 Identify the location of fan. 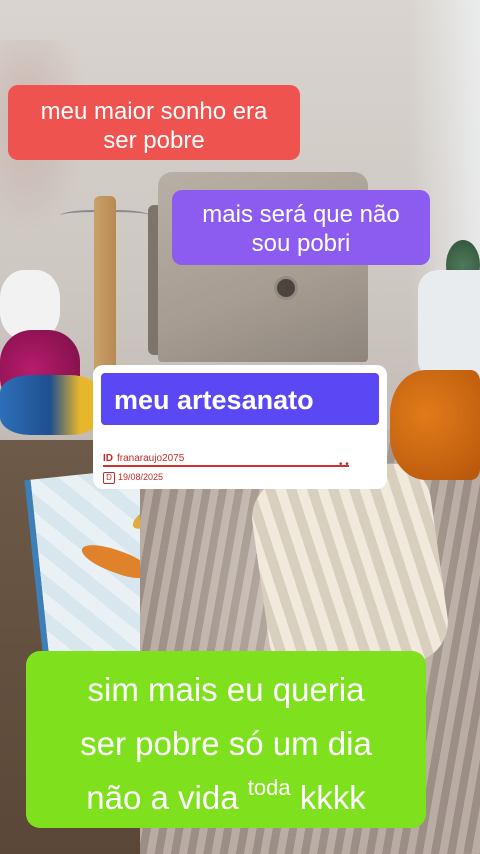
(449, 325).